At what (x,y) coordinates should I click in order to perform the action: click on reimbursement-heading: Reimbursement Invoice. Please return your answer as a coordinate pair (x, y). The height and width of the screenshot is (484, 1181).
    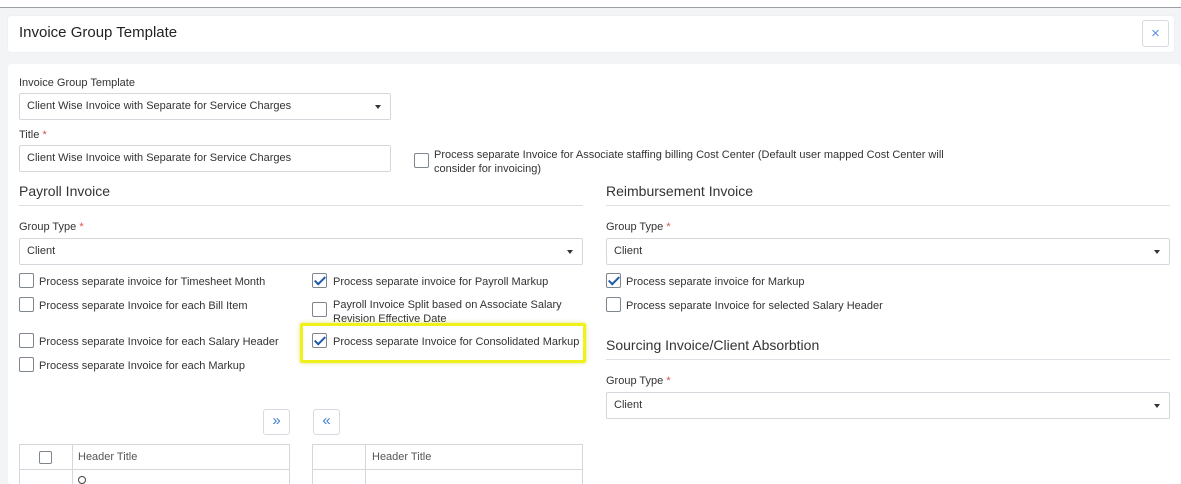
    Looking at the image, I should click on (680, 191).